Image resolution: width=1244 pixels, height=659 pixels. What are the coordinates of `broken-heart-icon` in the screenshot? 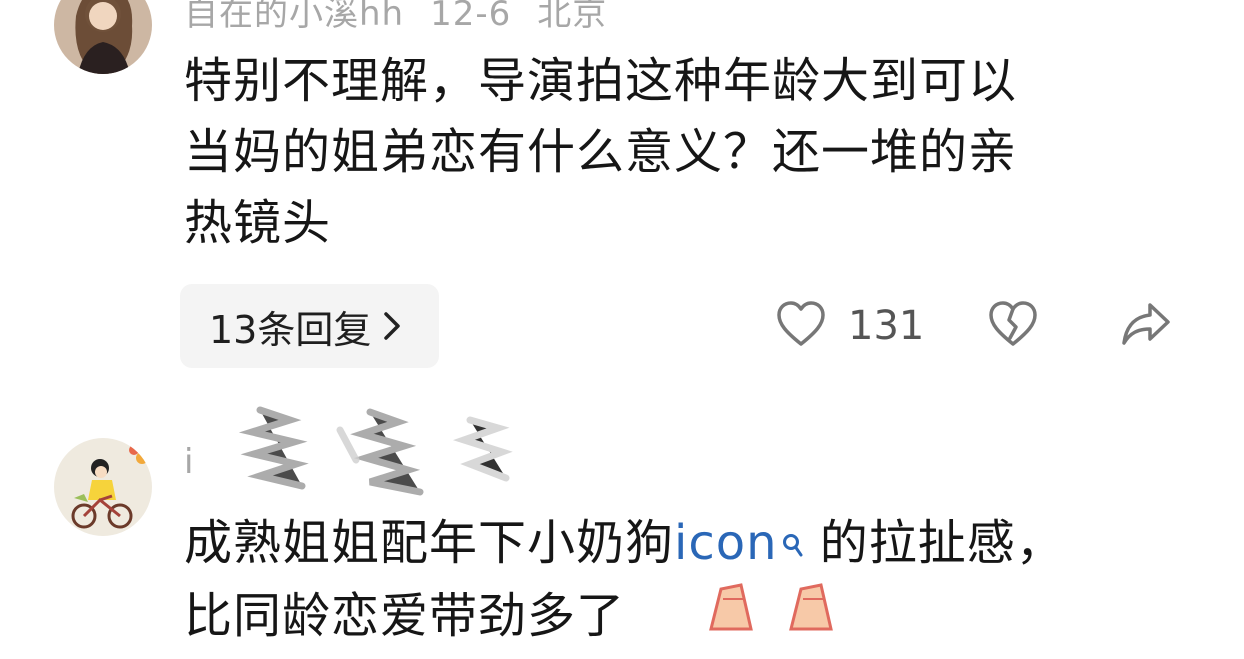 It's located at (1013, 326).